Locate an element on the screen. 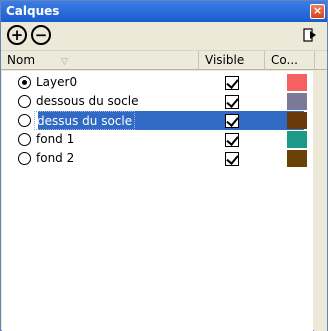  plus-icon: + is located at coordinates (17, 34).